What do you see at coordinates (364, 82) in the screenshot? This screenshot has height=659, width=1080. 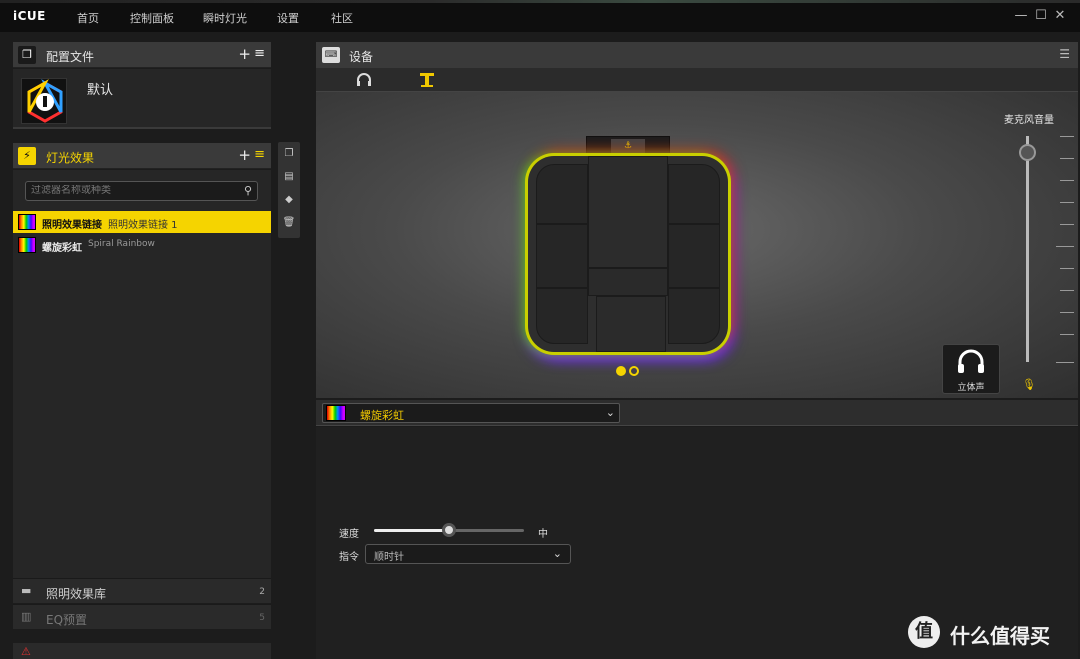 I see `headset-icon` at bounding box center [364, 82].